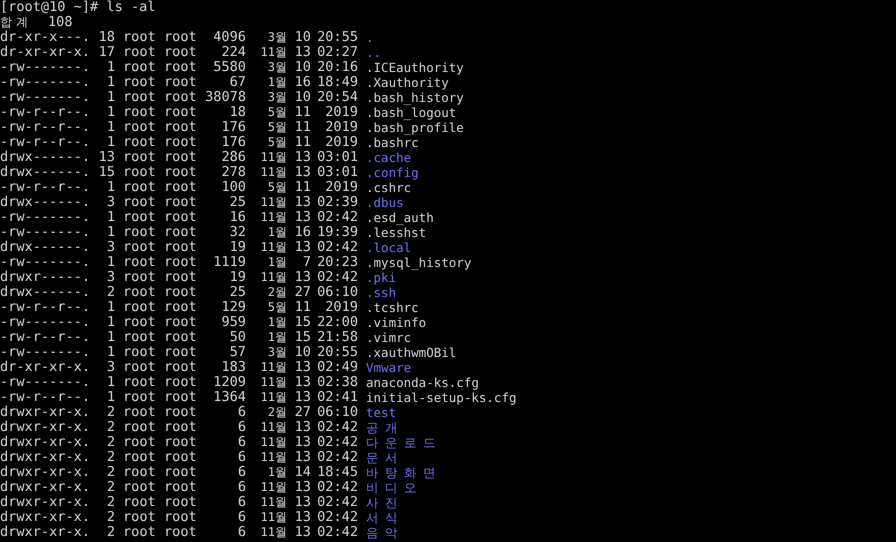  I want to click on file-name: 비디오, so click(394, 487).